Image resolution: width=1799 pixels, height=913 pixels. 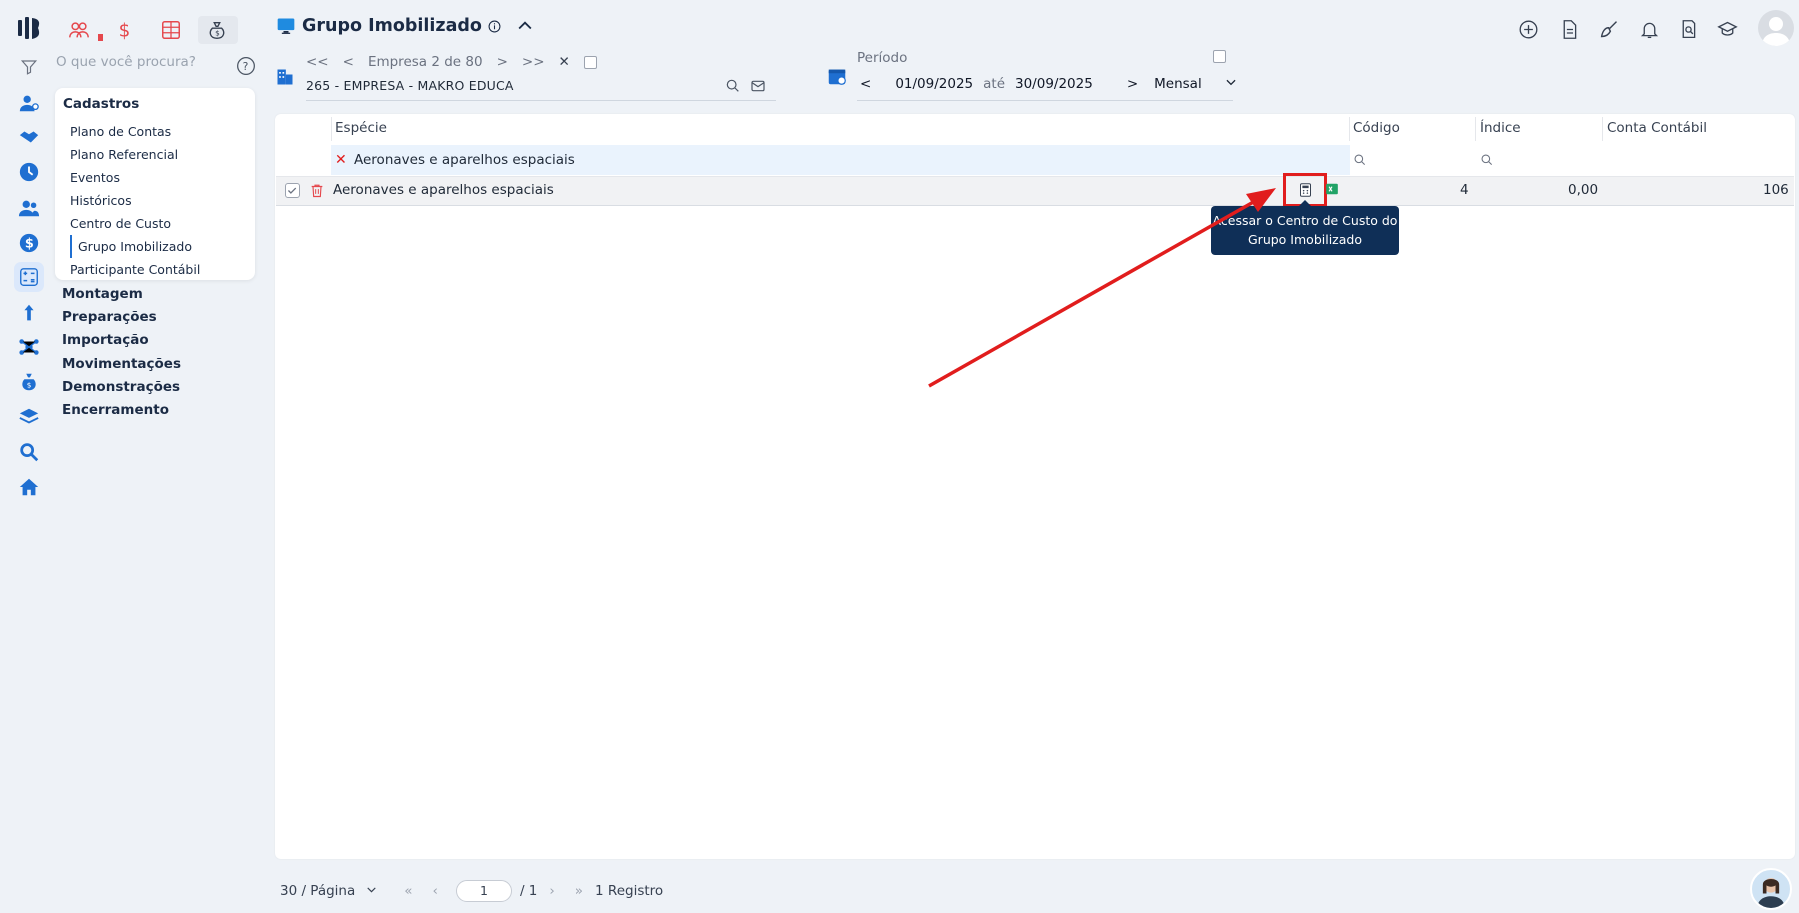 I want to click on next-period-button: >, so click(x=1132, y=84).